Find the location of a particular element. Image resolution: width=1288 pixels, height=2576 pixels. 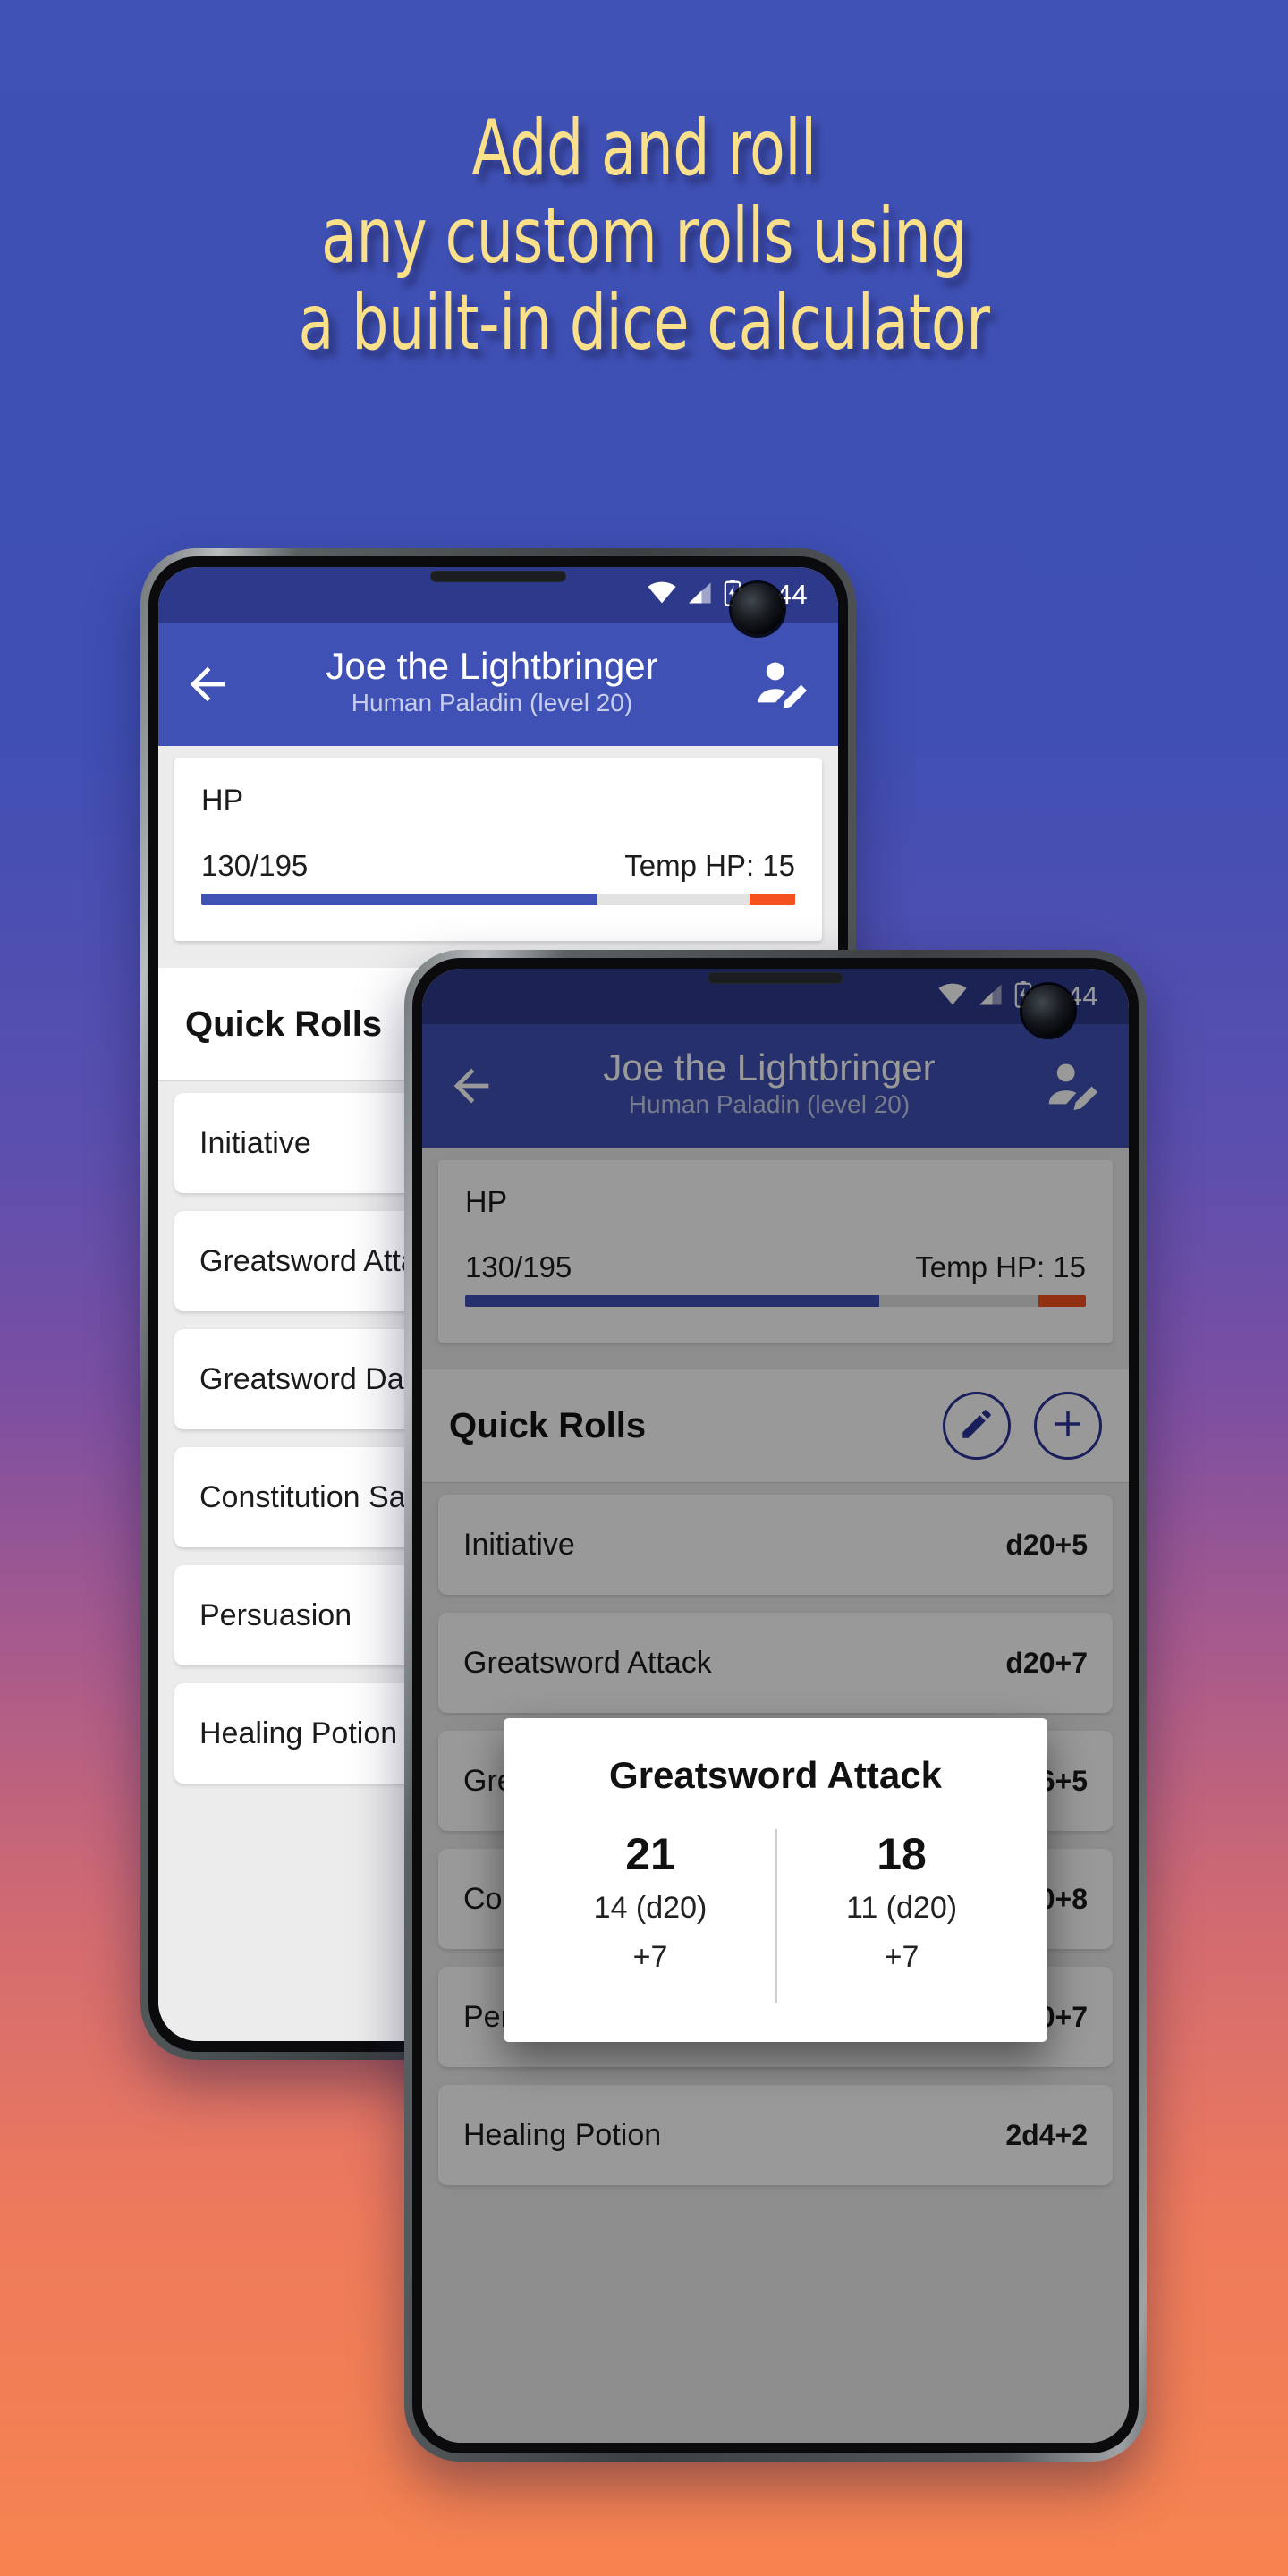

roll-total: 18 is located at coordinates (902, 1854).